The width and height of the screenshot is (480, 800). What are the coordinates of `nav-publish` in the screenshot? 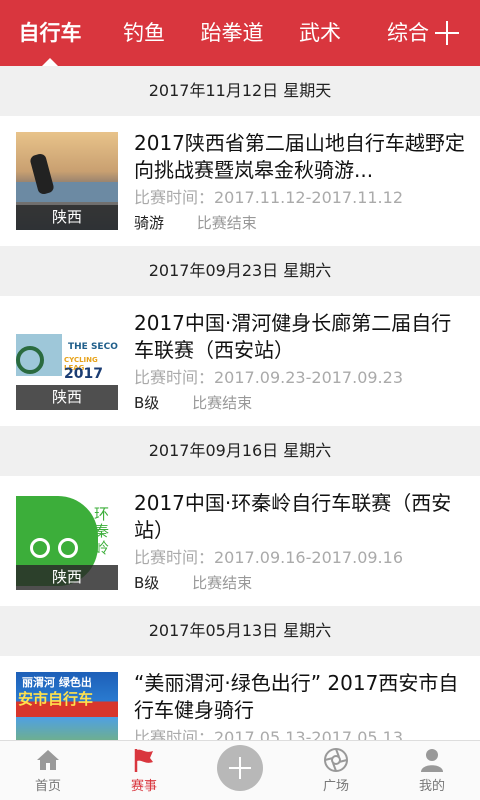 It's located at (240, 770).